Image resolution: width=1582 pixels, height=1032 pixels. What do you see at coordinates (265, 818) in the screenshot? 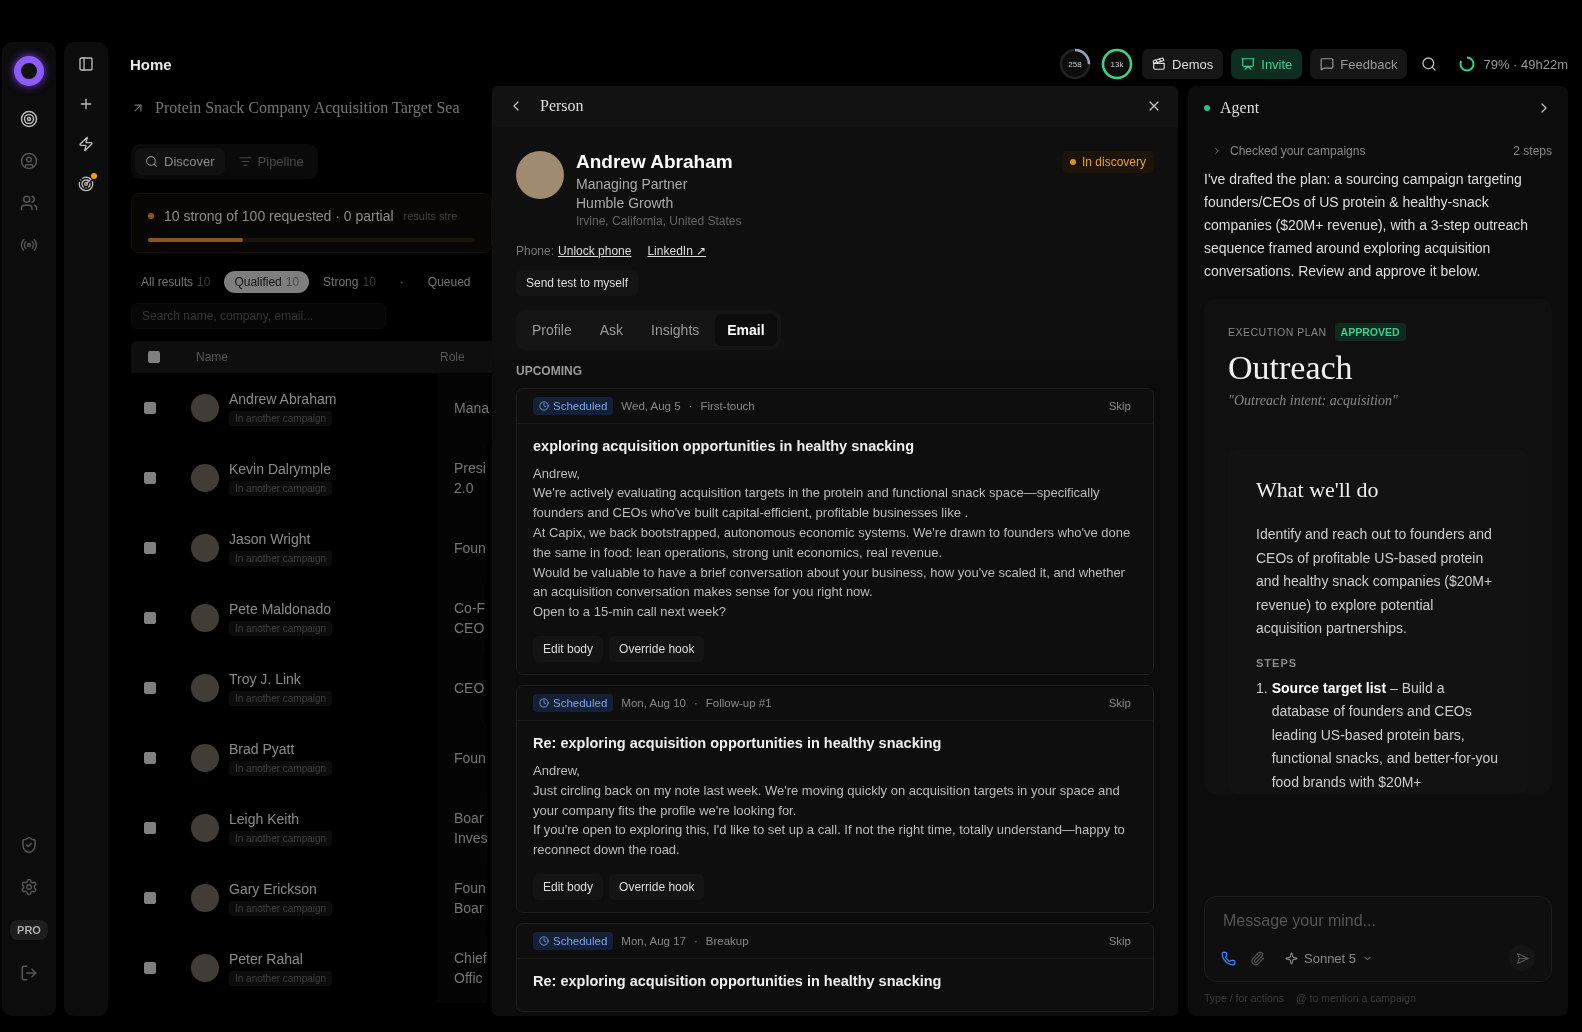
I see `person-name: Leigh Keith` at bounding box center [265, 818].